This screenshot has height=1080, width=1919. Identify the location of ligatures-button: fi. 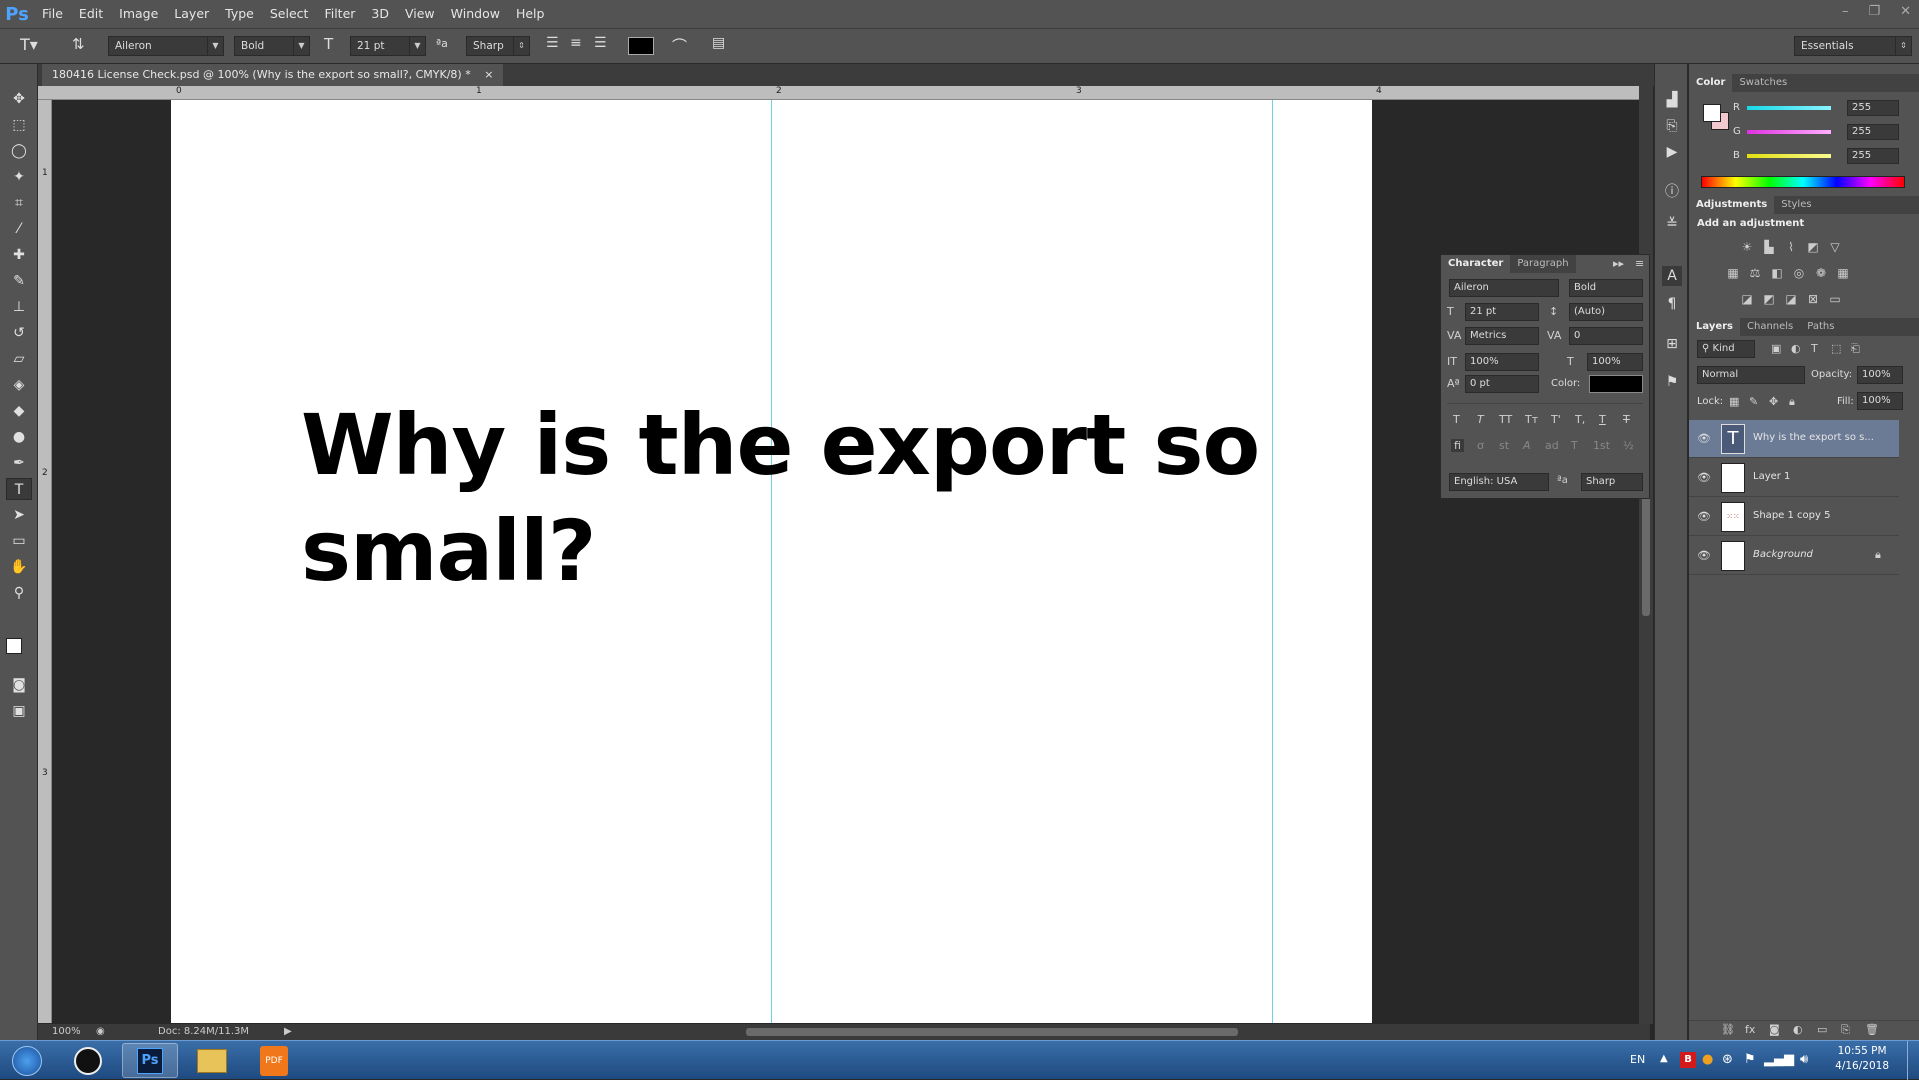
(1457, 445).